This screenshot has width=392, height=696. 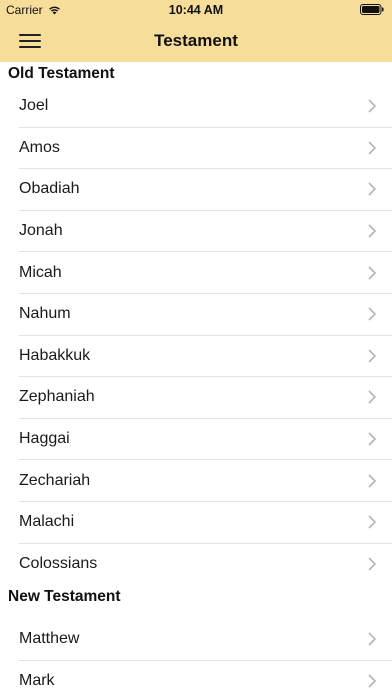 What do you see at coordinates (34, 106) in the screenshot?
I see `list-item-label: Joel` at bounding box center [34, 106].